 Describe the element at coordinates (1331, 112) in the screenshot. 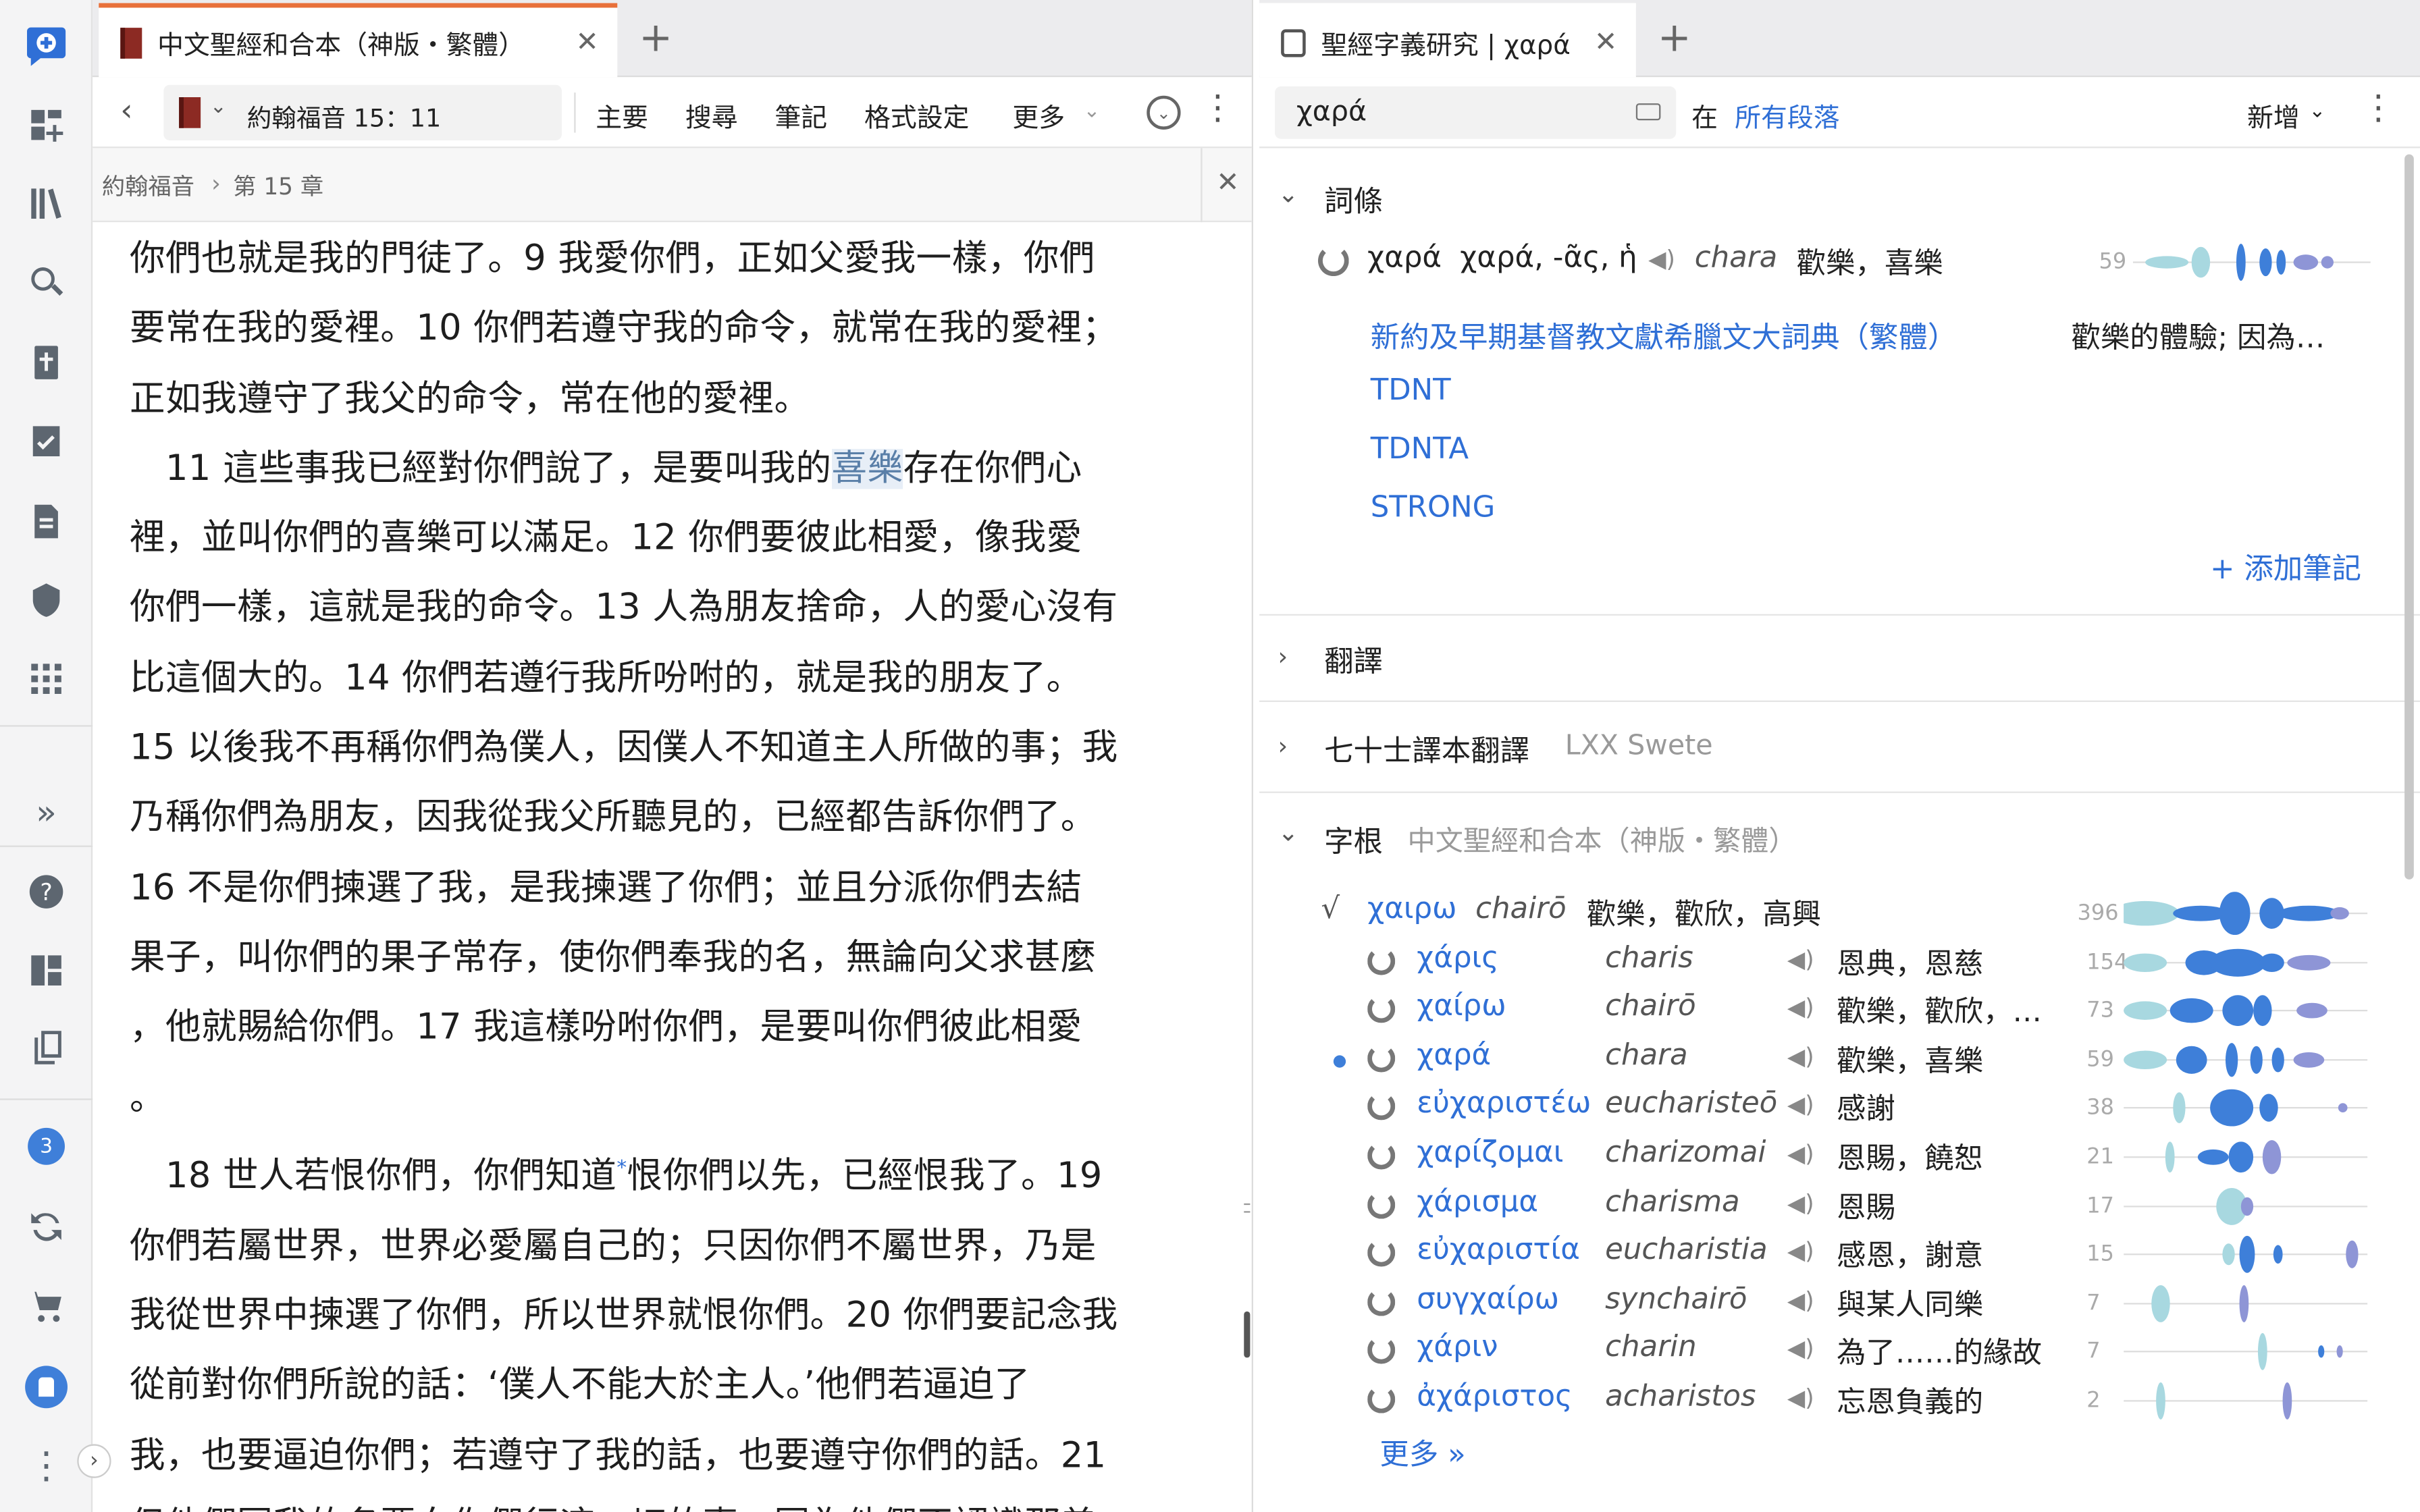

I see `search-input: χαρά` at that location.